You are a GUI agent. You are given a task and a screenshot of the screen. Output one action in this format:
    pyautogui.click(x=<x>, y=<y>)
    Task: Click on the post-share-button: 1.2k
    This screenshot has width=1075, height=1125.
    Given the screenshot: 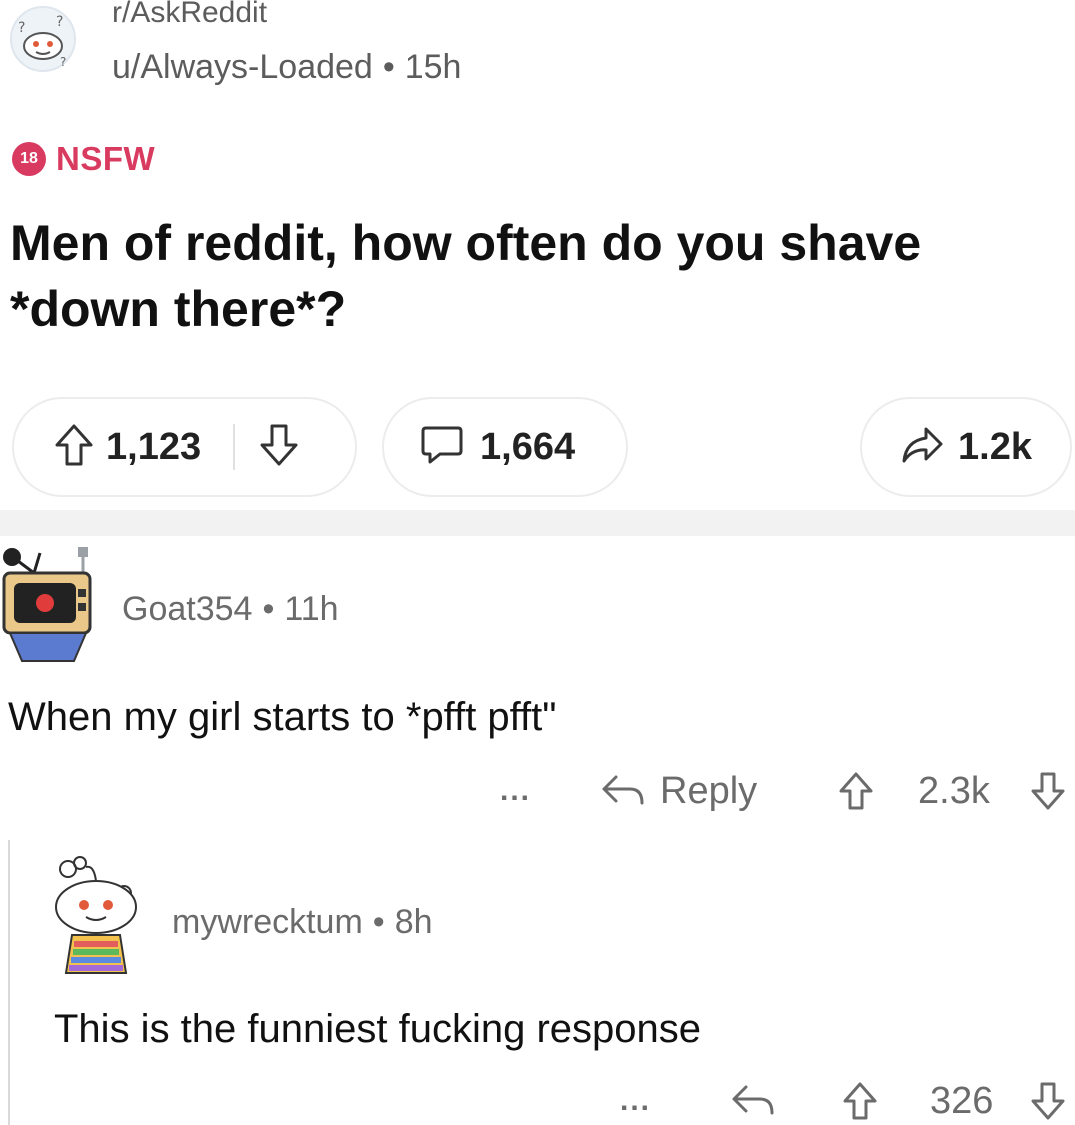 What is the action you would take?
    pyautogui.click(x=966, y=447)
    